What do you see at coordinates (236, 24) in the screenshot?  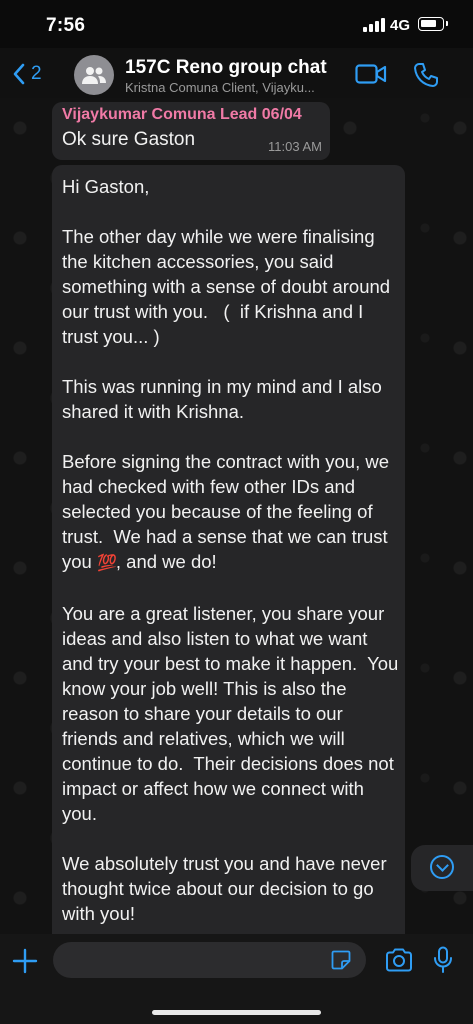 I see `status-bar: 7:56 4G` at bounding box center [236, 24].